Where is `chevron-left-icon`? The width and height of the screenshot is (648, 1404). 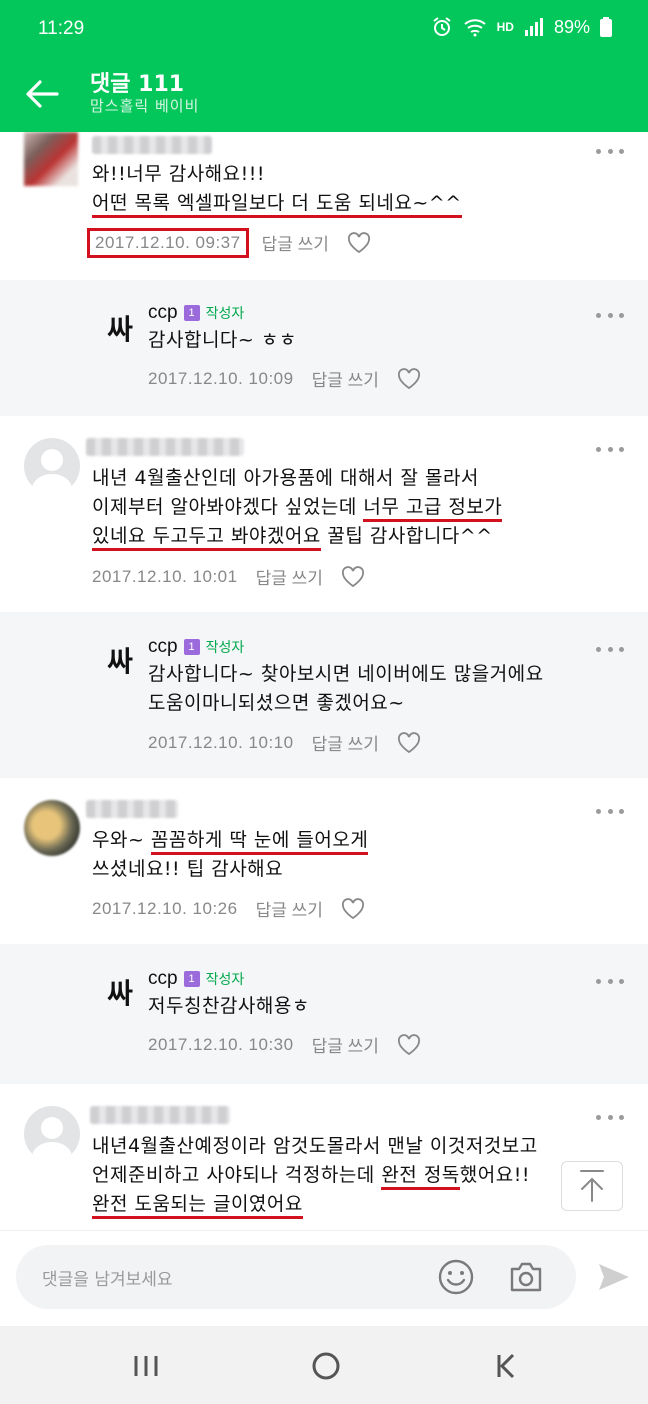
chevron-left-icon is located at coordinates (506, 1366).